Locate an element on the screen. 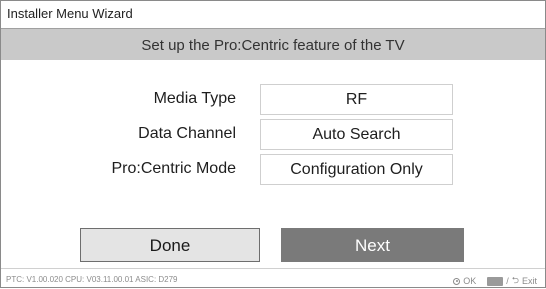 This screenshot has height=289, width=546. title-bar: Installer Menu Wizard is located at coordinates (273, 15).